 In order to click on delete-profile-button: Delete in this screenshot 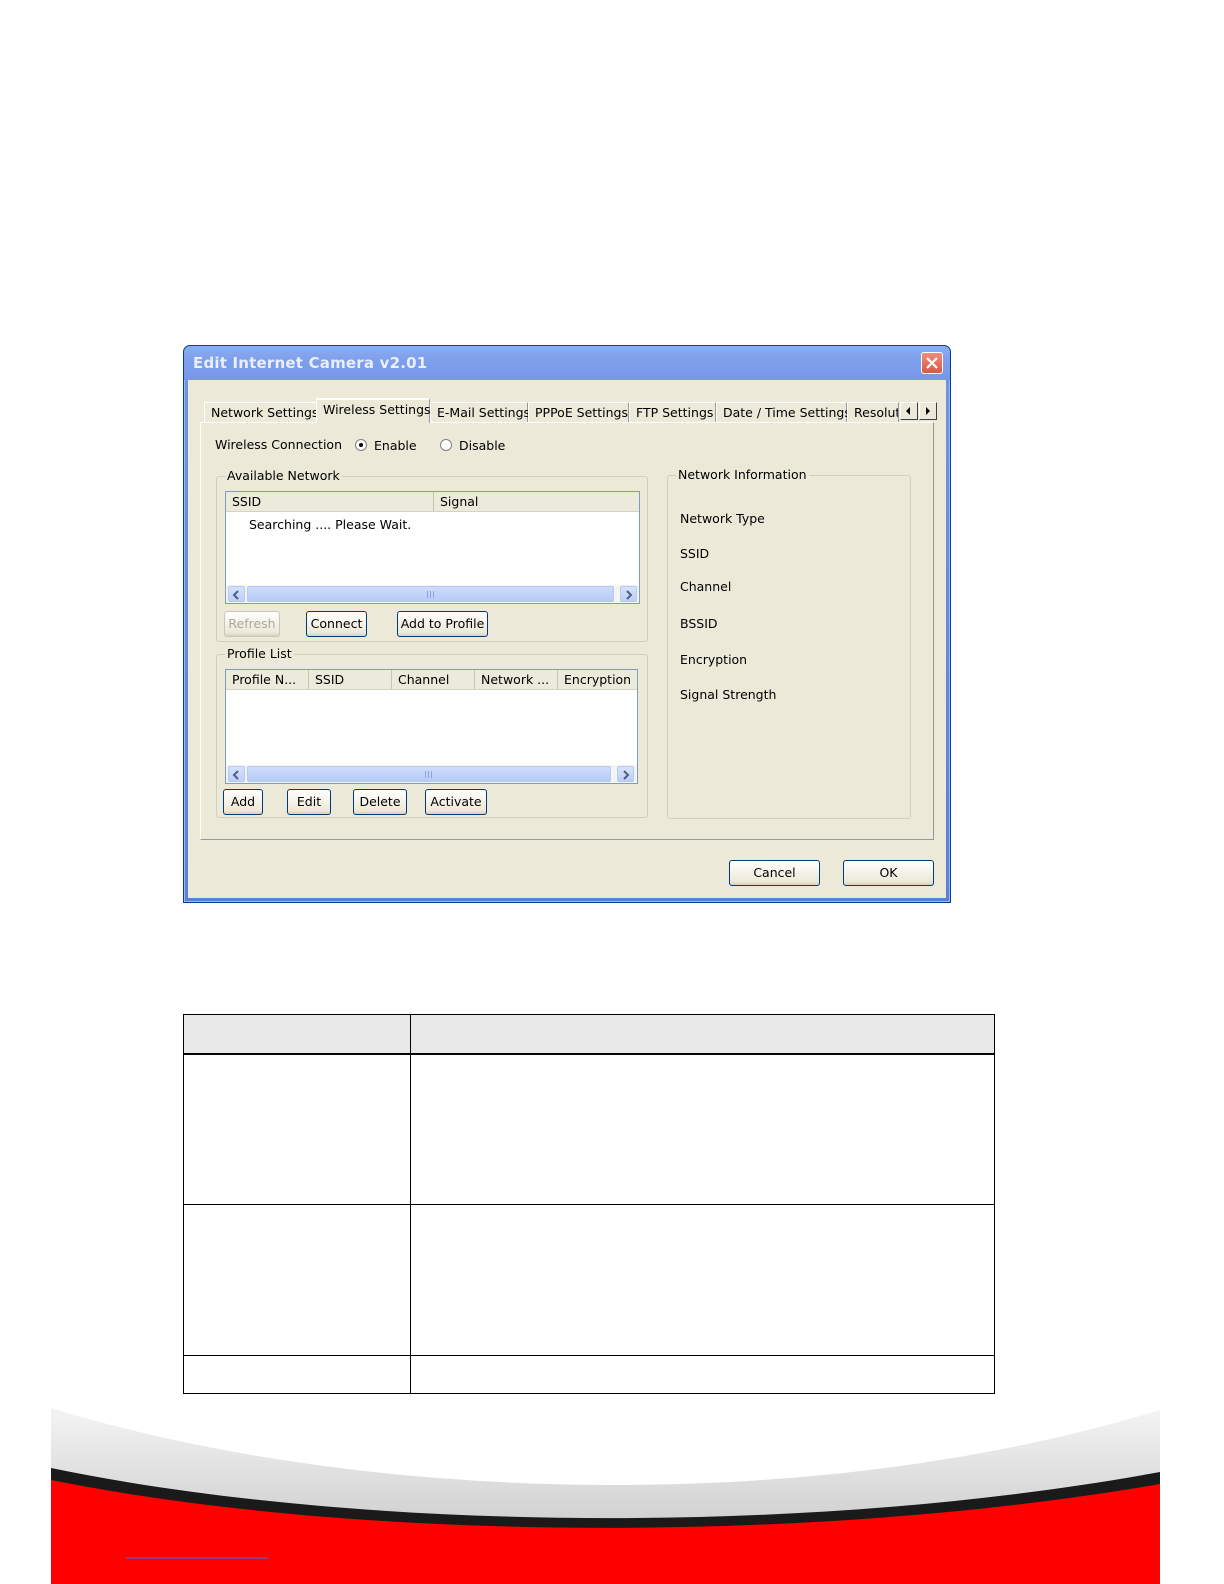, I will do `click(380, 802)`.